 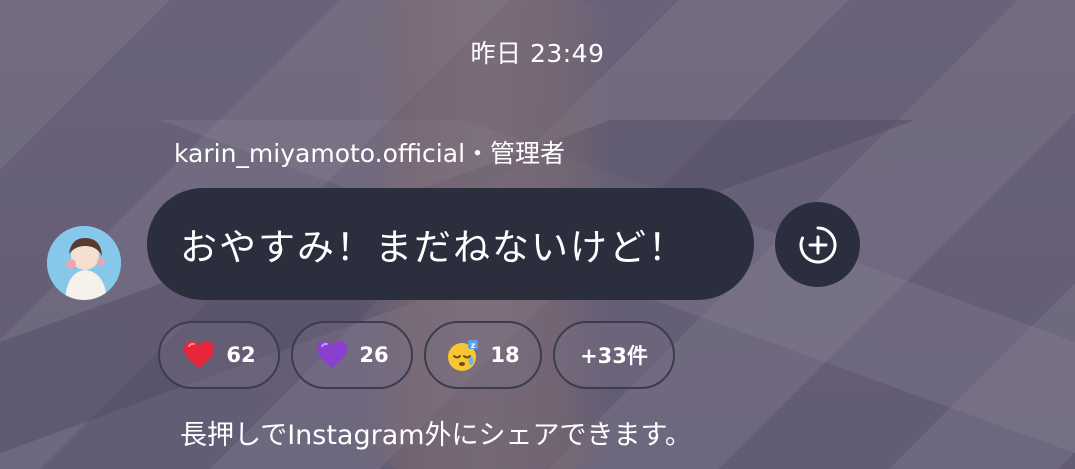 What do you see at coordinates (537, 53) in the screenshot?
I see `message-timestamp: 昨日 23:49` at bounding box center [537, 53].